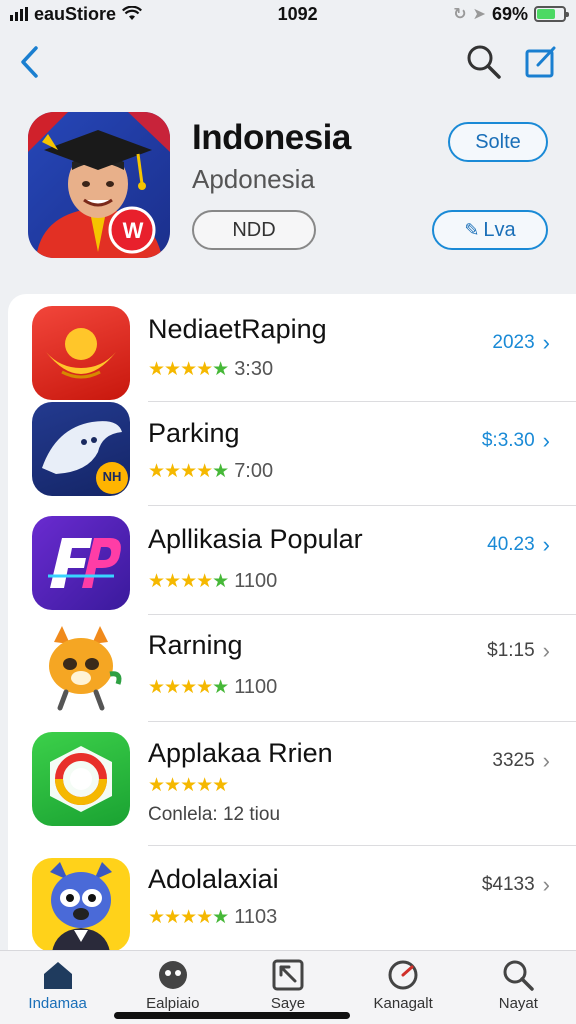 The image size is (576, 1024). I want to click on tab-label: Kanagalt, so click(403, 1003).